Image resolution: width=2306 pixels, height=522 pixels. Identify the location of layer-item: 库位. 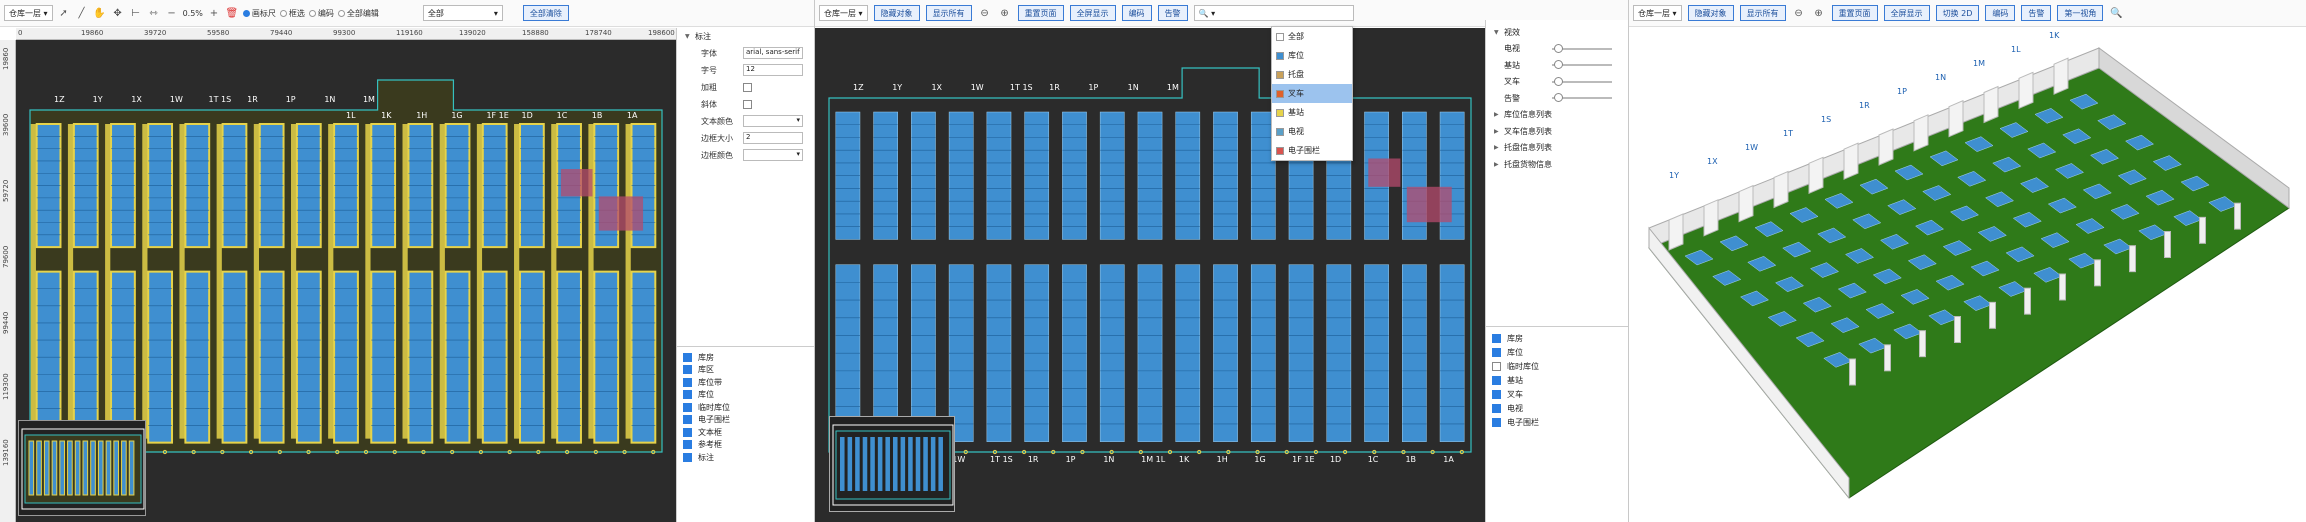
(1557, 352).